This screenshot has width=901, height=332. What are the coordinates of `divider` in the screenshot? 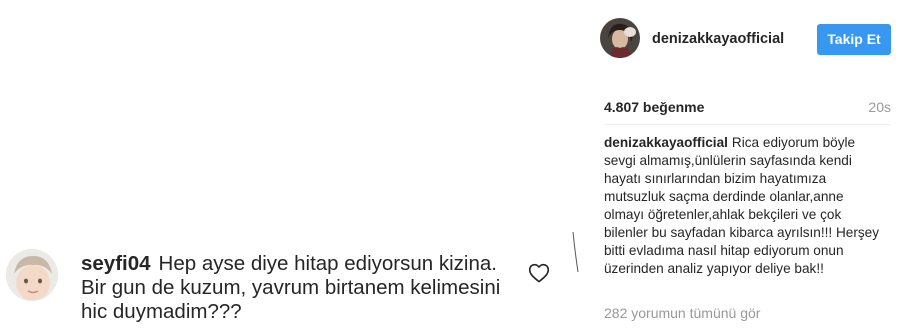 It's located at (747, 124).